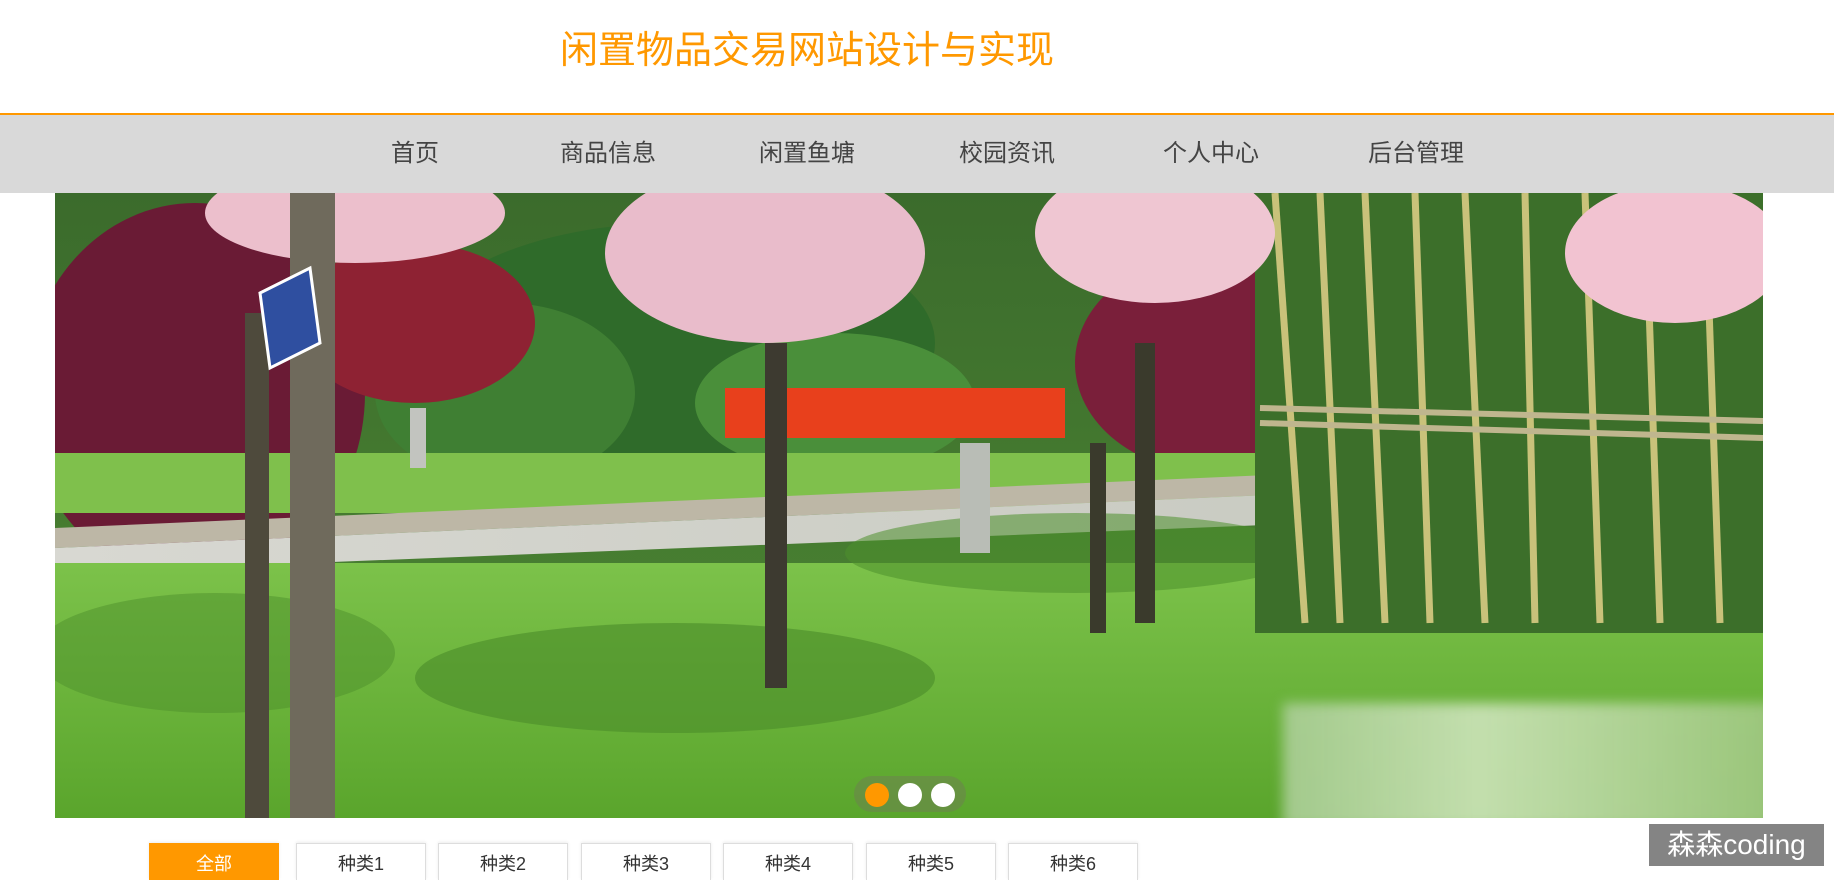 The image size is (1834, 880). Describe the element at coordinates (807, 51) in the screenshot. I see `site-title: 闲置物品交易网站设计与实现` at that location.